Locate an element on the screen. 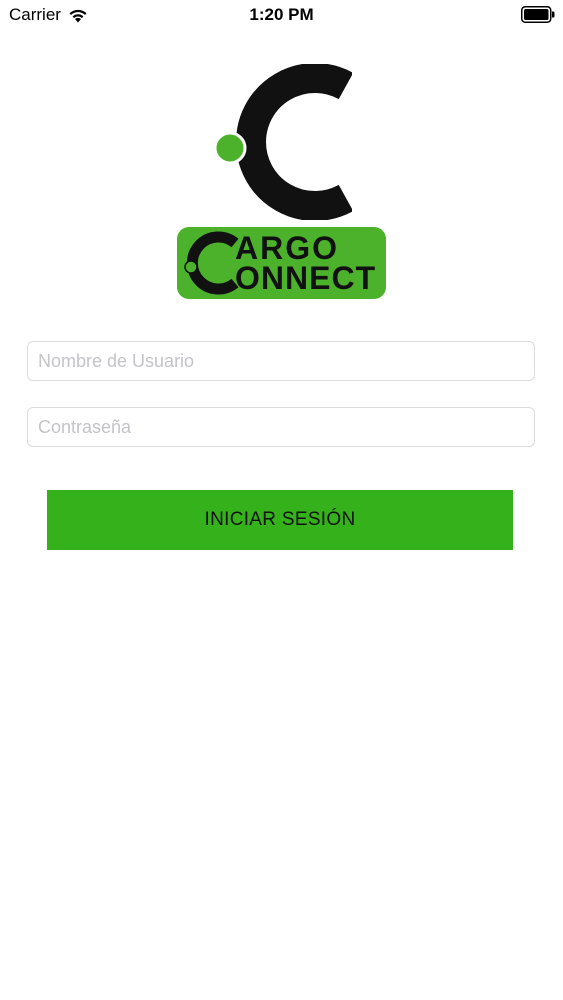  status-time: 1:20 PM is located at coordinates (281, 14).